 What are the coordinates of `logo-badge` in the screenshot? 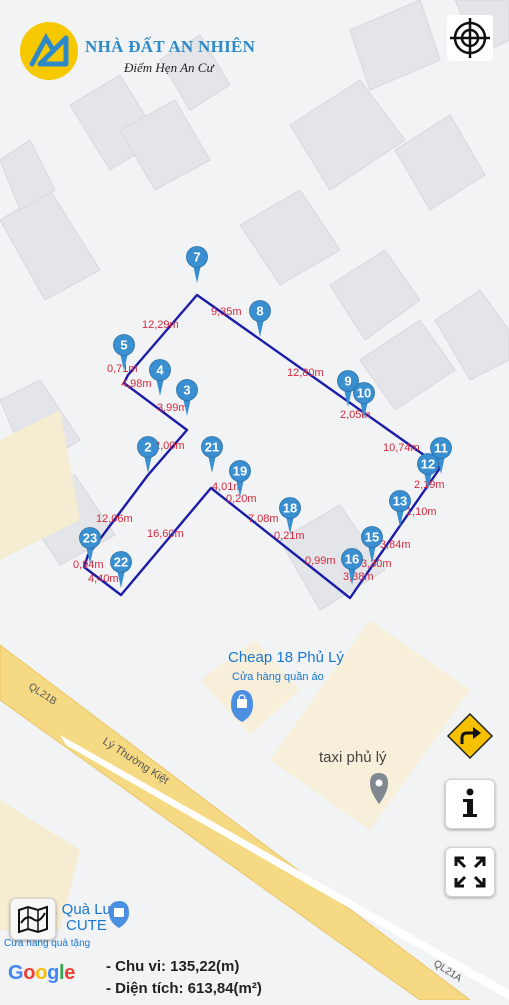 It's located at (49, 51).